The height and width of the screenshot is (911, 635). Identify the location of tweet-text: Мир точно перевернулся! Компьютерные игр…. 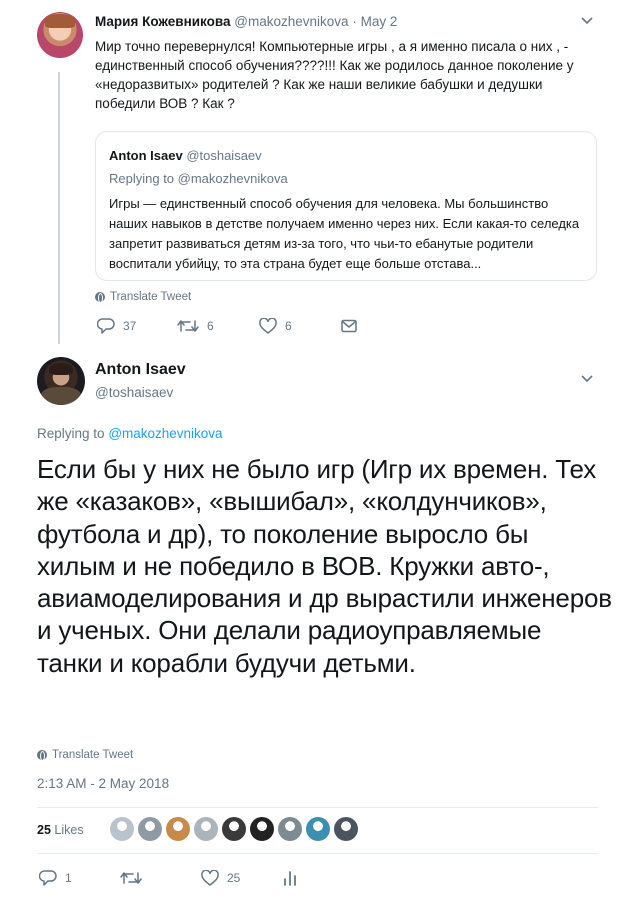
(334, 75).